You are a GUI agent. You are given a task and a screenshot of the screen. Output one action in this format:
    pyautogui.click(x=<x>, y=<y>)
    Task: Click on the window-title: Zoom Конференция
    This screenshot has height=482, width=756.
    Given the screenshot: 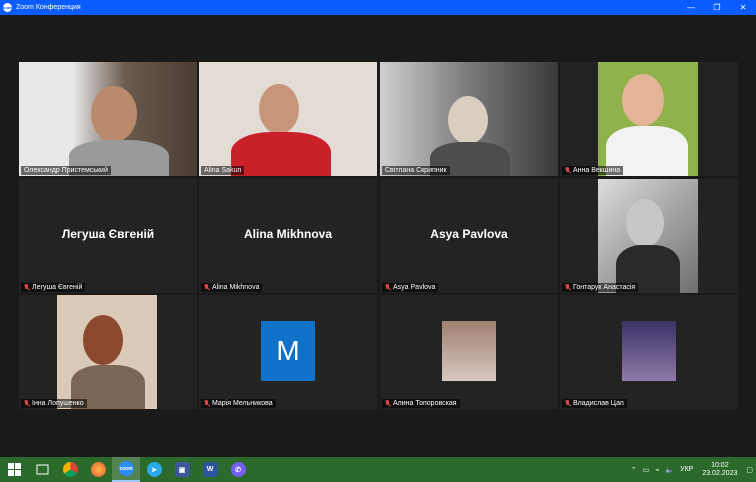 What is the action you would take?
    pyautogui.click(x=48, y=7)
    